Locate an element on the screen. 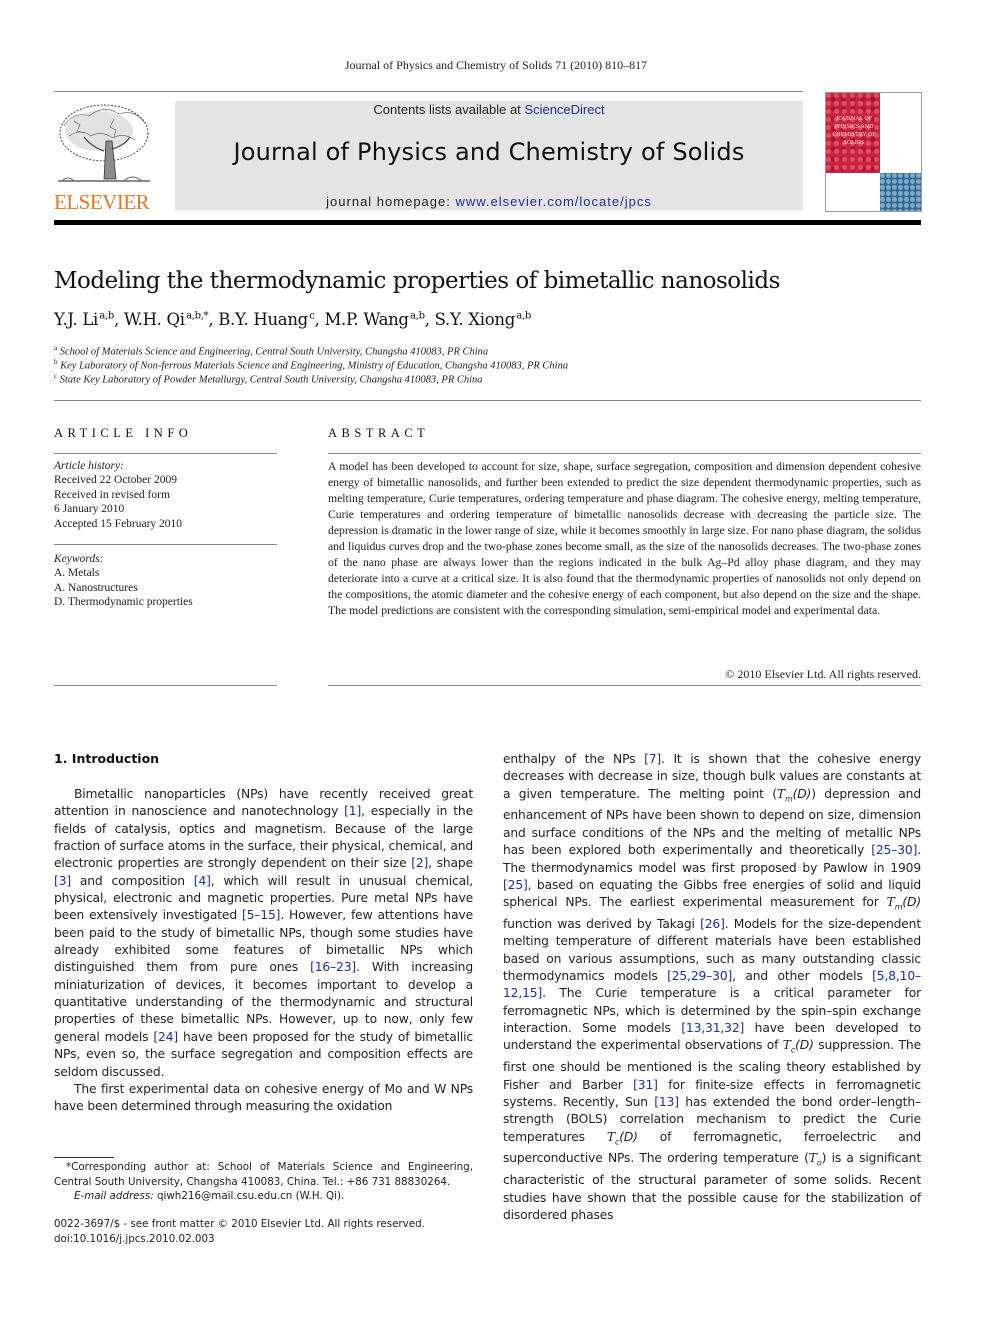  author: Y.J. Li a,b is located at coordinates (84, 319).